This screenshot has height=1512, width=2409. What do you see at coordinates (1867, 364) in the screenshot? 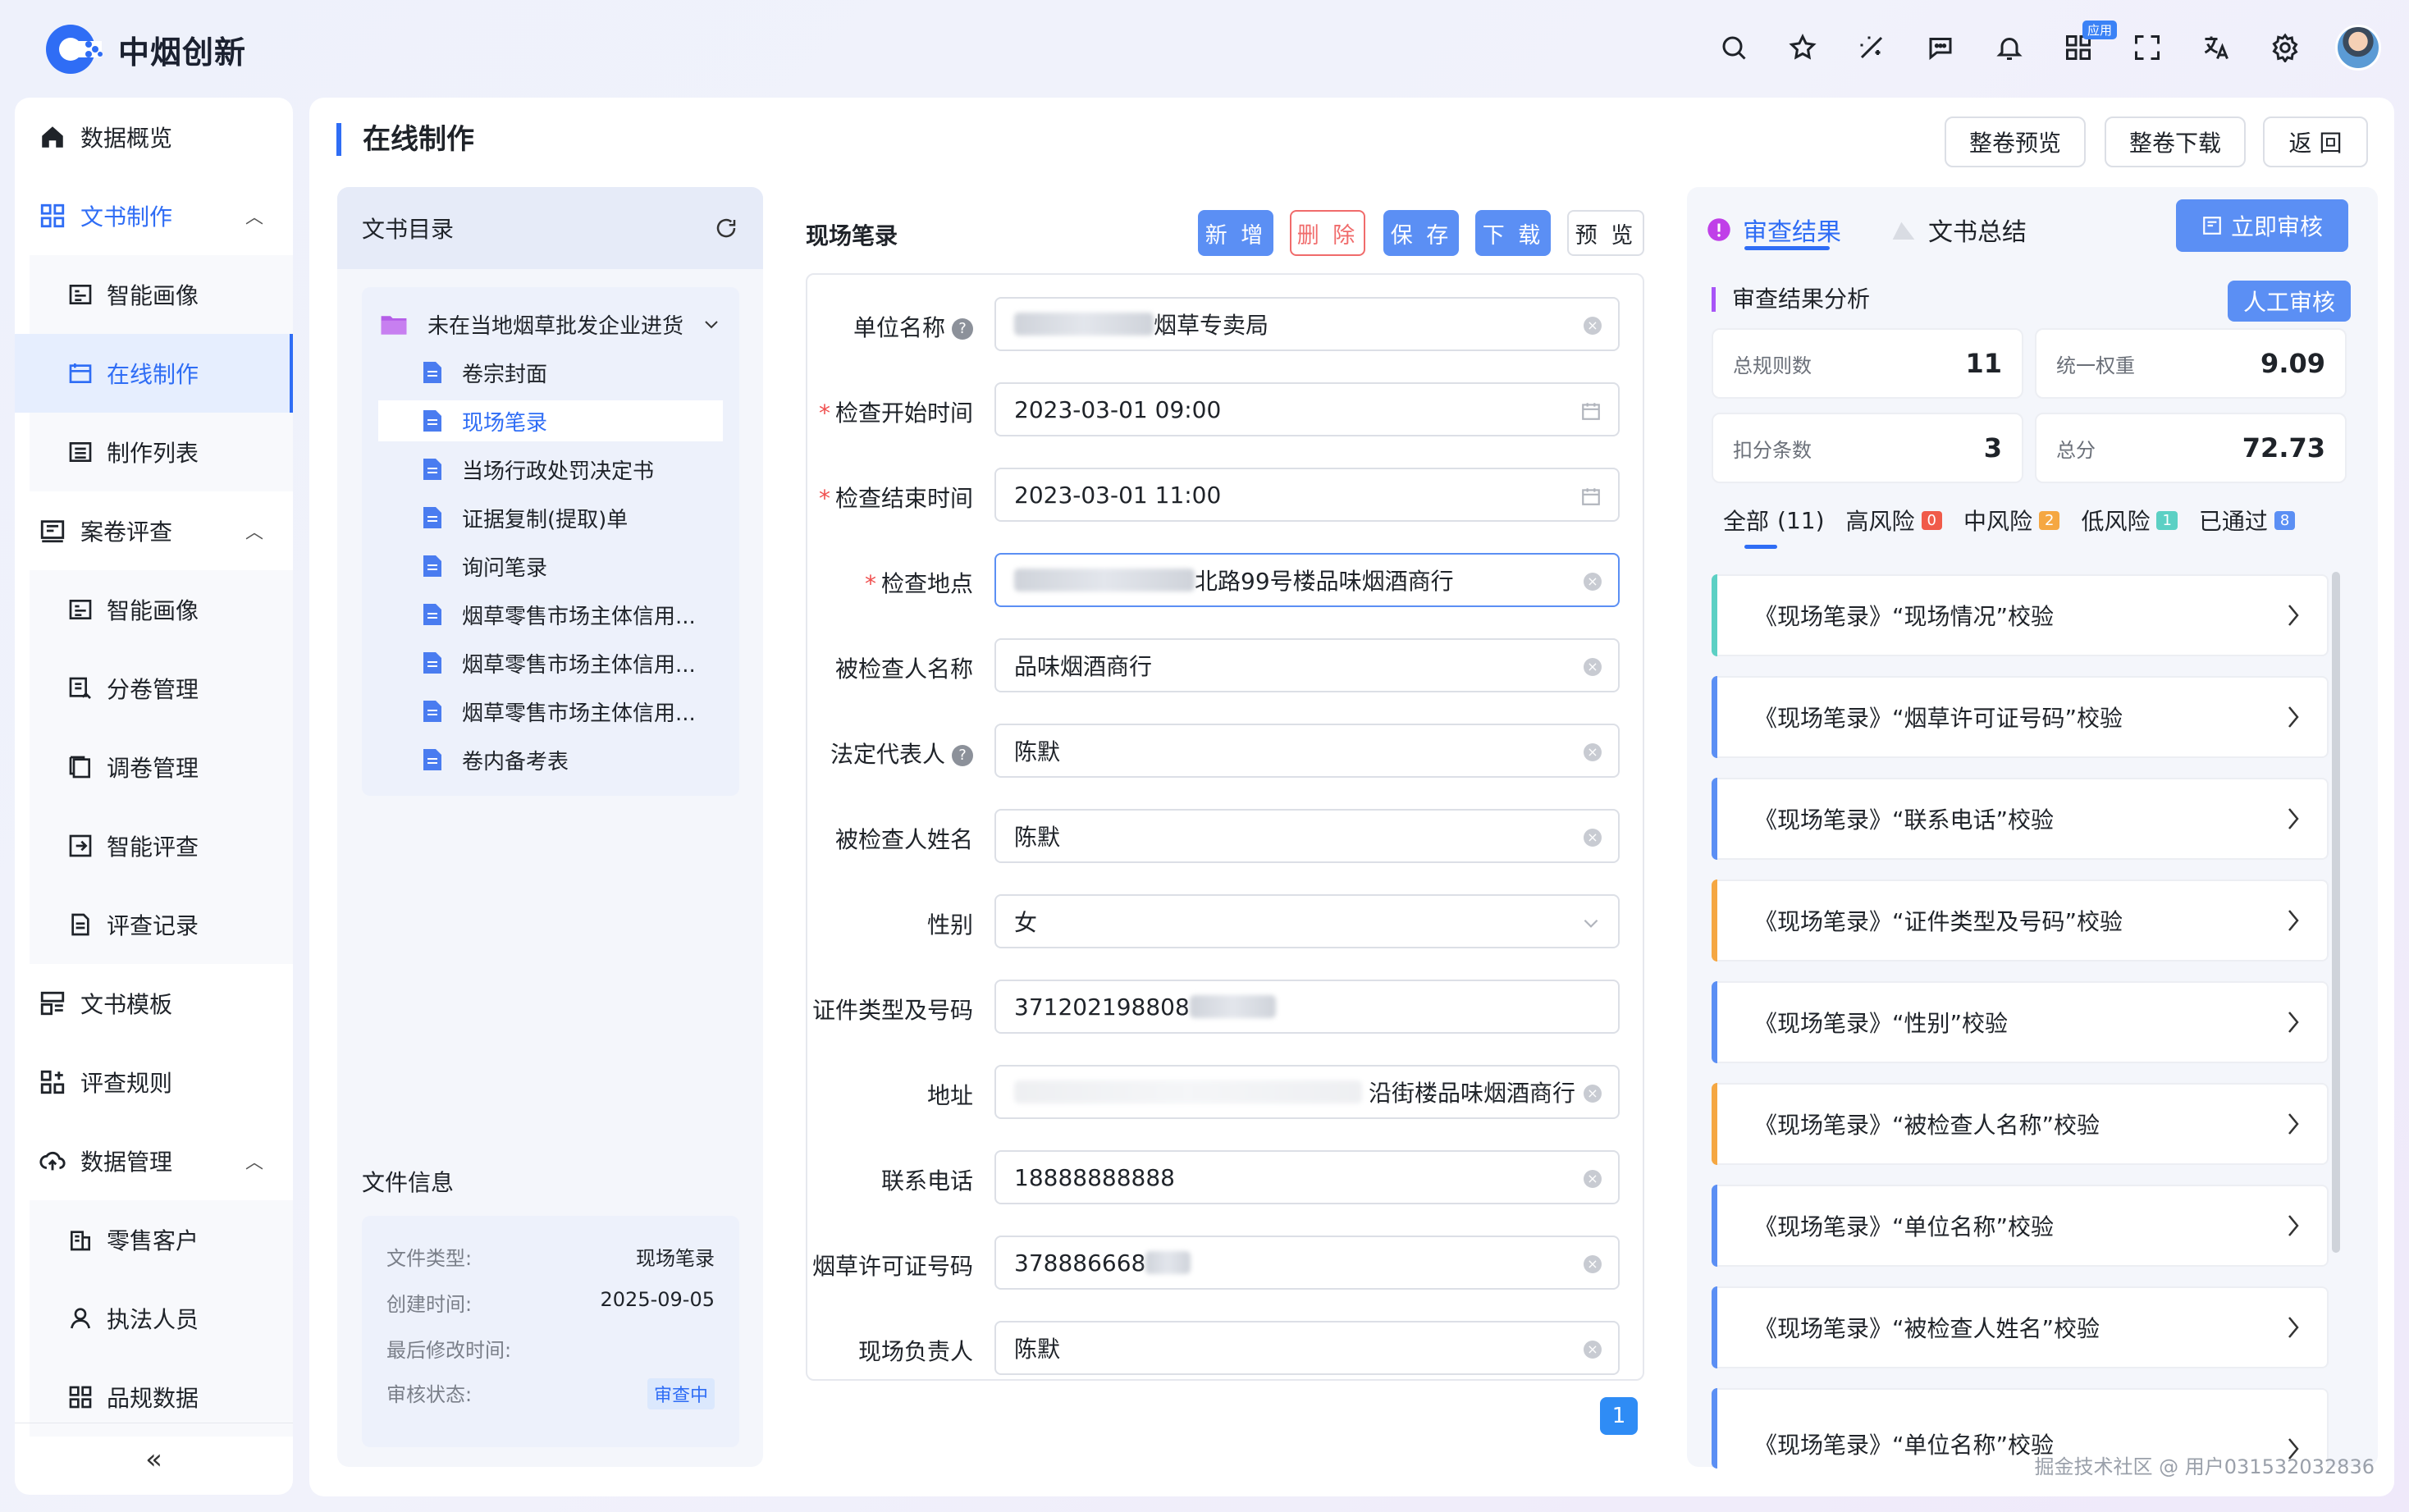
I see `stat-total-rules: 总规则数 11` at bounding box center [1867, 364].